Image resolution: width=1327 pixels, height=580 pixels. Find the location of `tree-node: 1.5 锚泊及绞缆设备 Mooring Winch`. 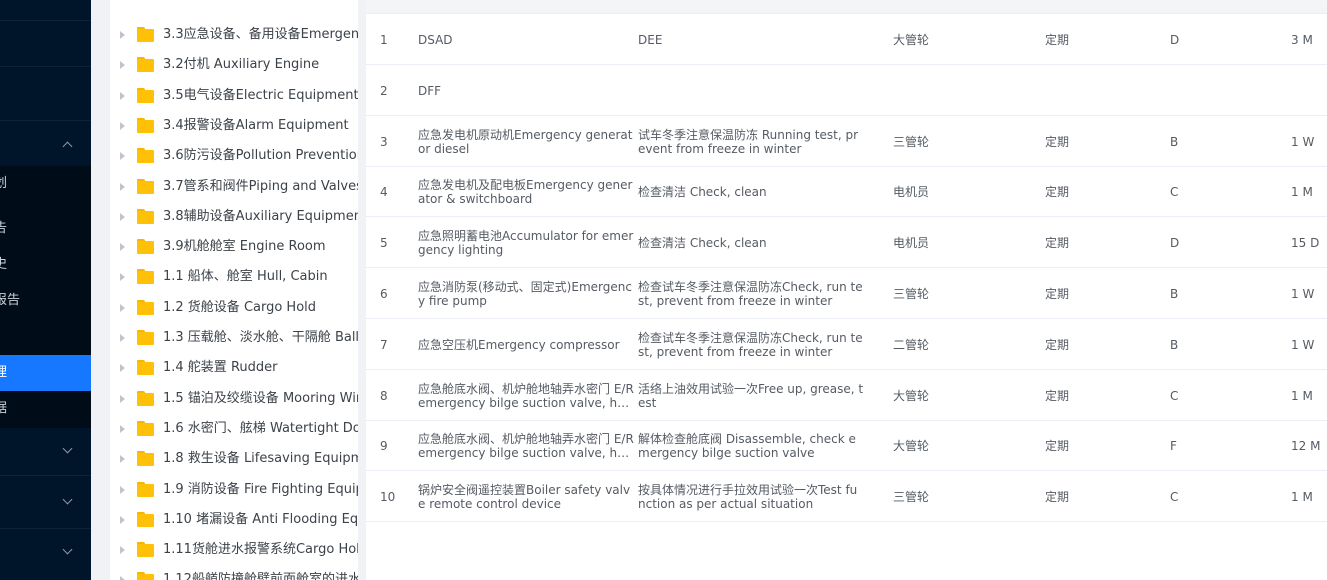

tree-node: 1.5 锚泊及绞缆设备 Mooring Winch is located at coordinates (234, 399).